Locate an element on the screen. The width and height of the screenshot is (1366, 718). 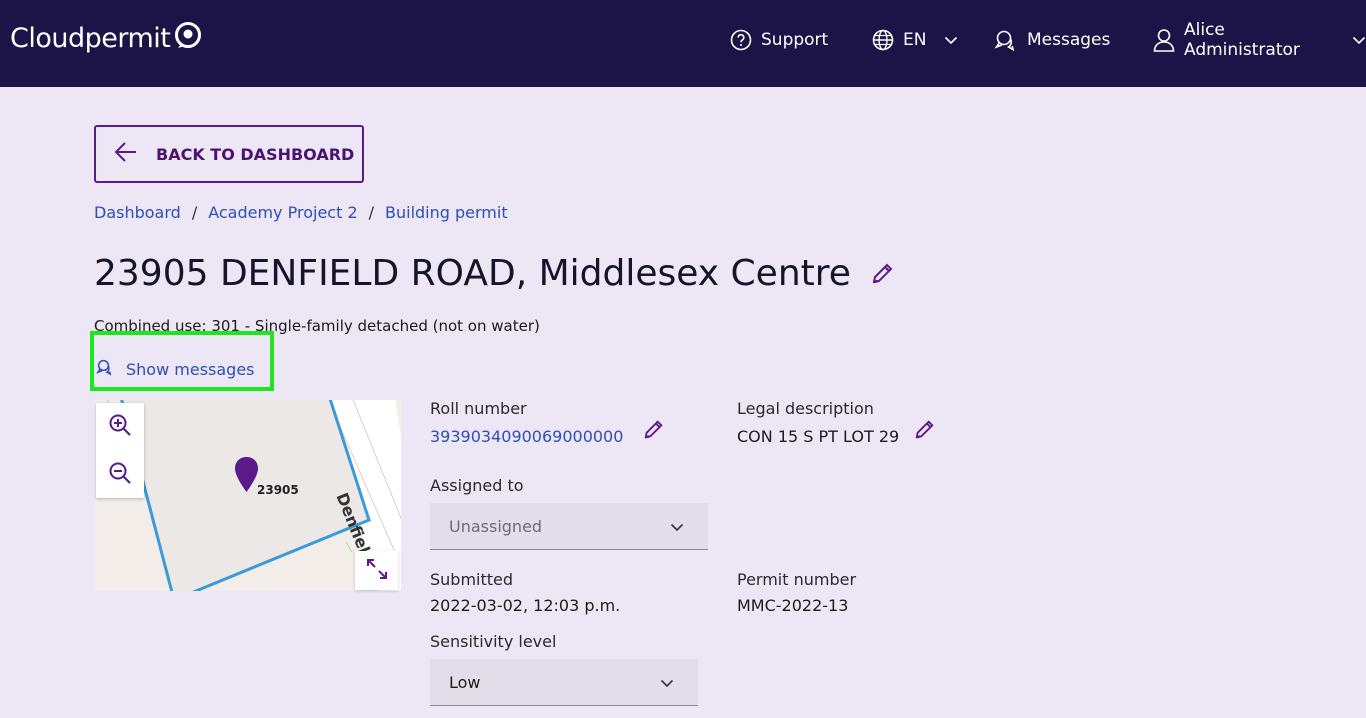
zoom-out-icon is located at coordinates (120, 475).